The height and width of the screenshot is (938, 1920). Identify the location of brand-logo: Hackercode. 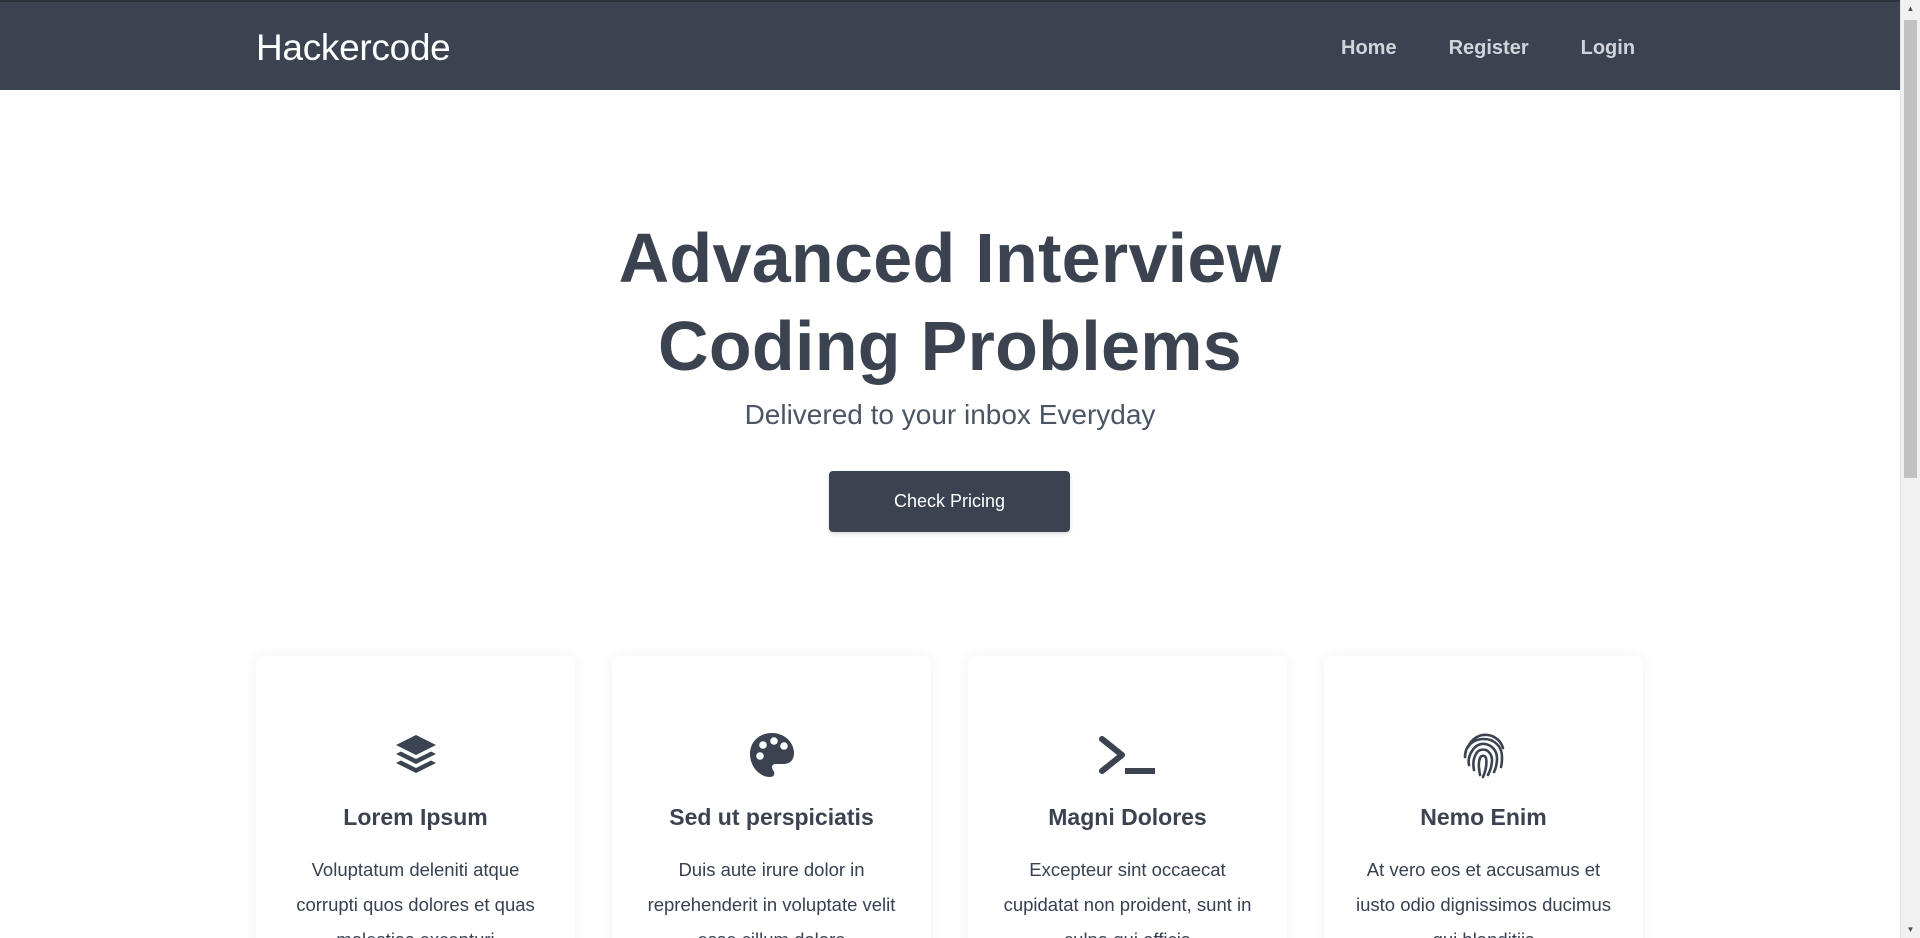
(353, 48).